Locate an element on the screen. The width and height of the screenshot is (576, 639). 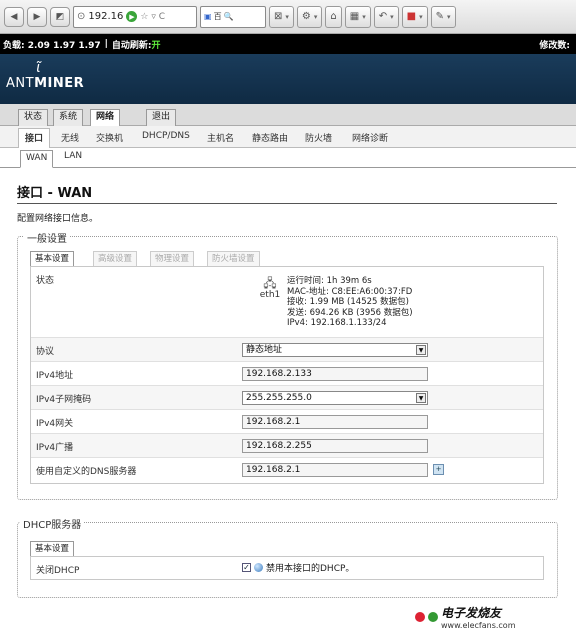
undo-button: ↶ ▾ is located at coordinates (386, 16).